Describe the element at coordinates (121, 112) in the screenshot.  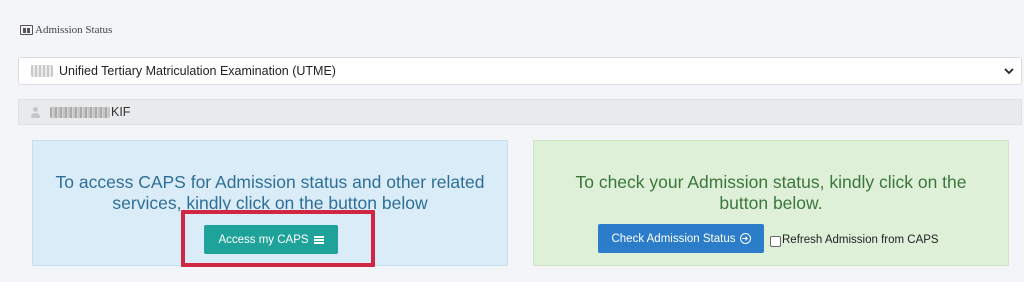
I see `candidate-name-suffix: KIF` at that location.